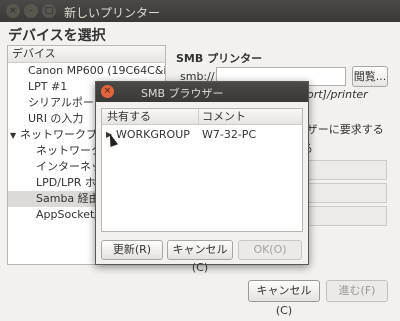 The image size is (400, 321). Describe the element at coordinates (182, 93) in the screenshot. I see `smb-browser-title: SMB ブラウザー` at that location.